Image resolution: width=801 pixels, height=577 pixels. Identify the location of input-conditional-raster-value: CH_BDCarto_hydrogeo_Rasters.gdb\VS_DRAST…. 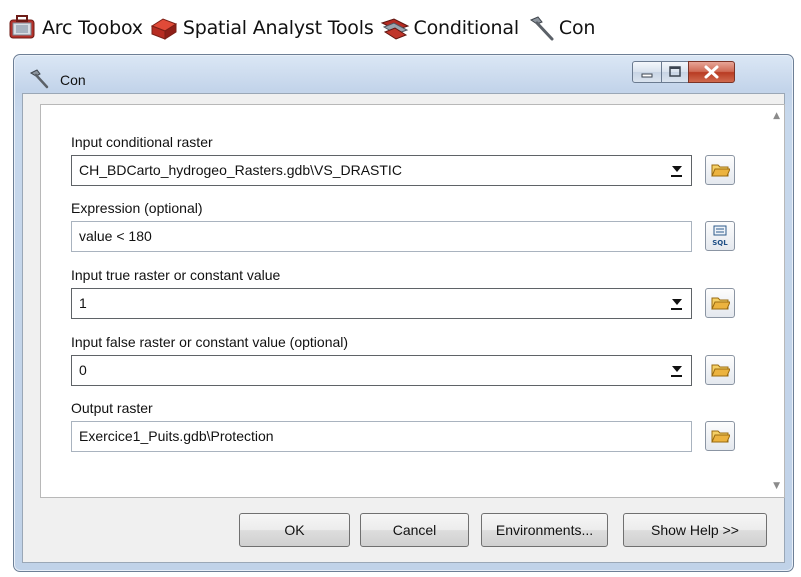
(240, 170).